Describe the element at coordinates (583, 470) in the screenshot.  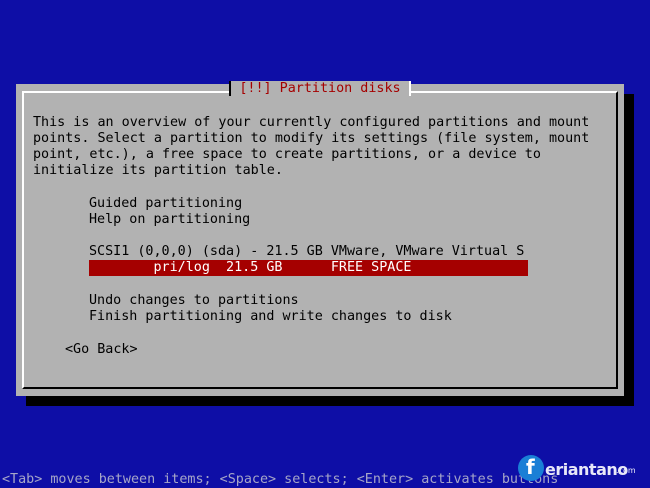
I see `watermark-logo: f eriantano .com` at that location.